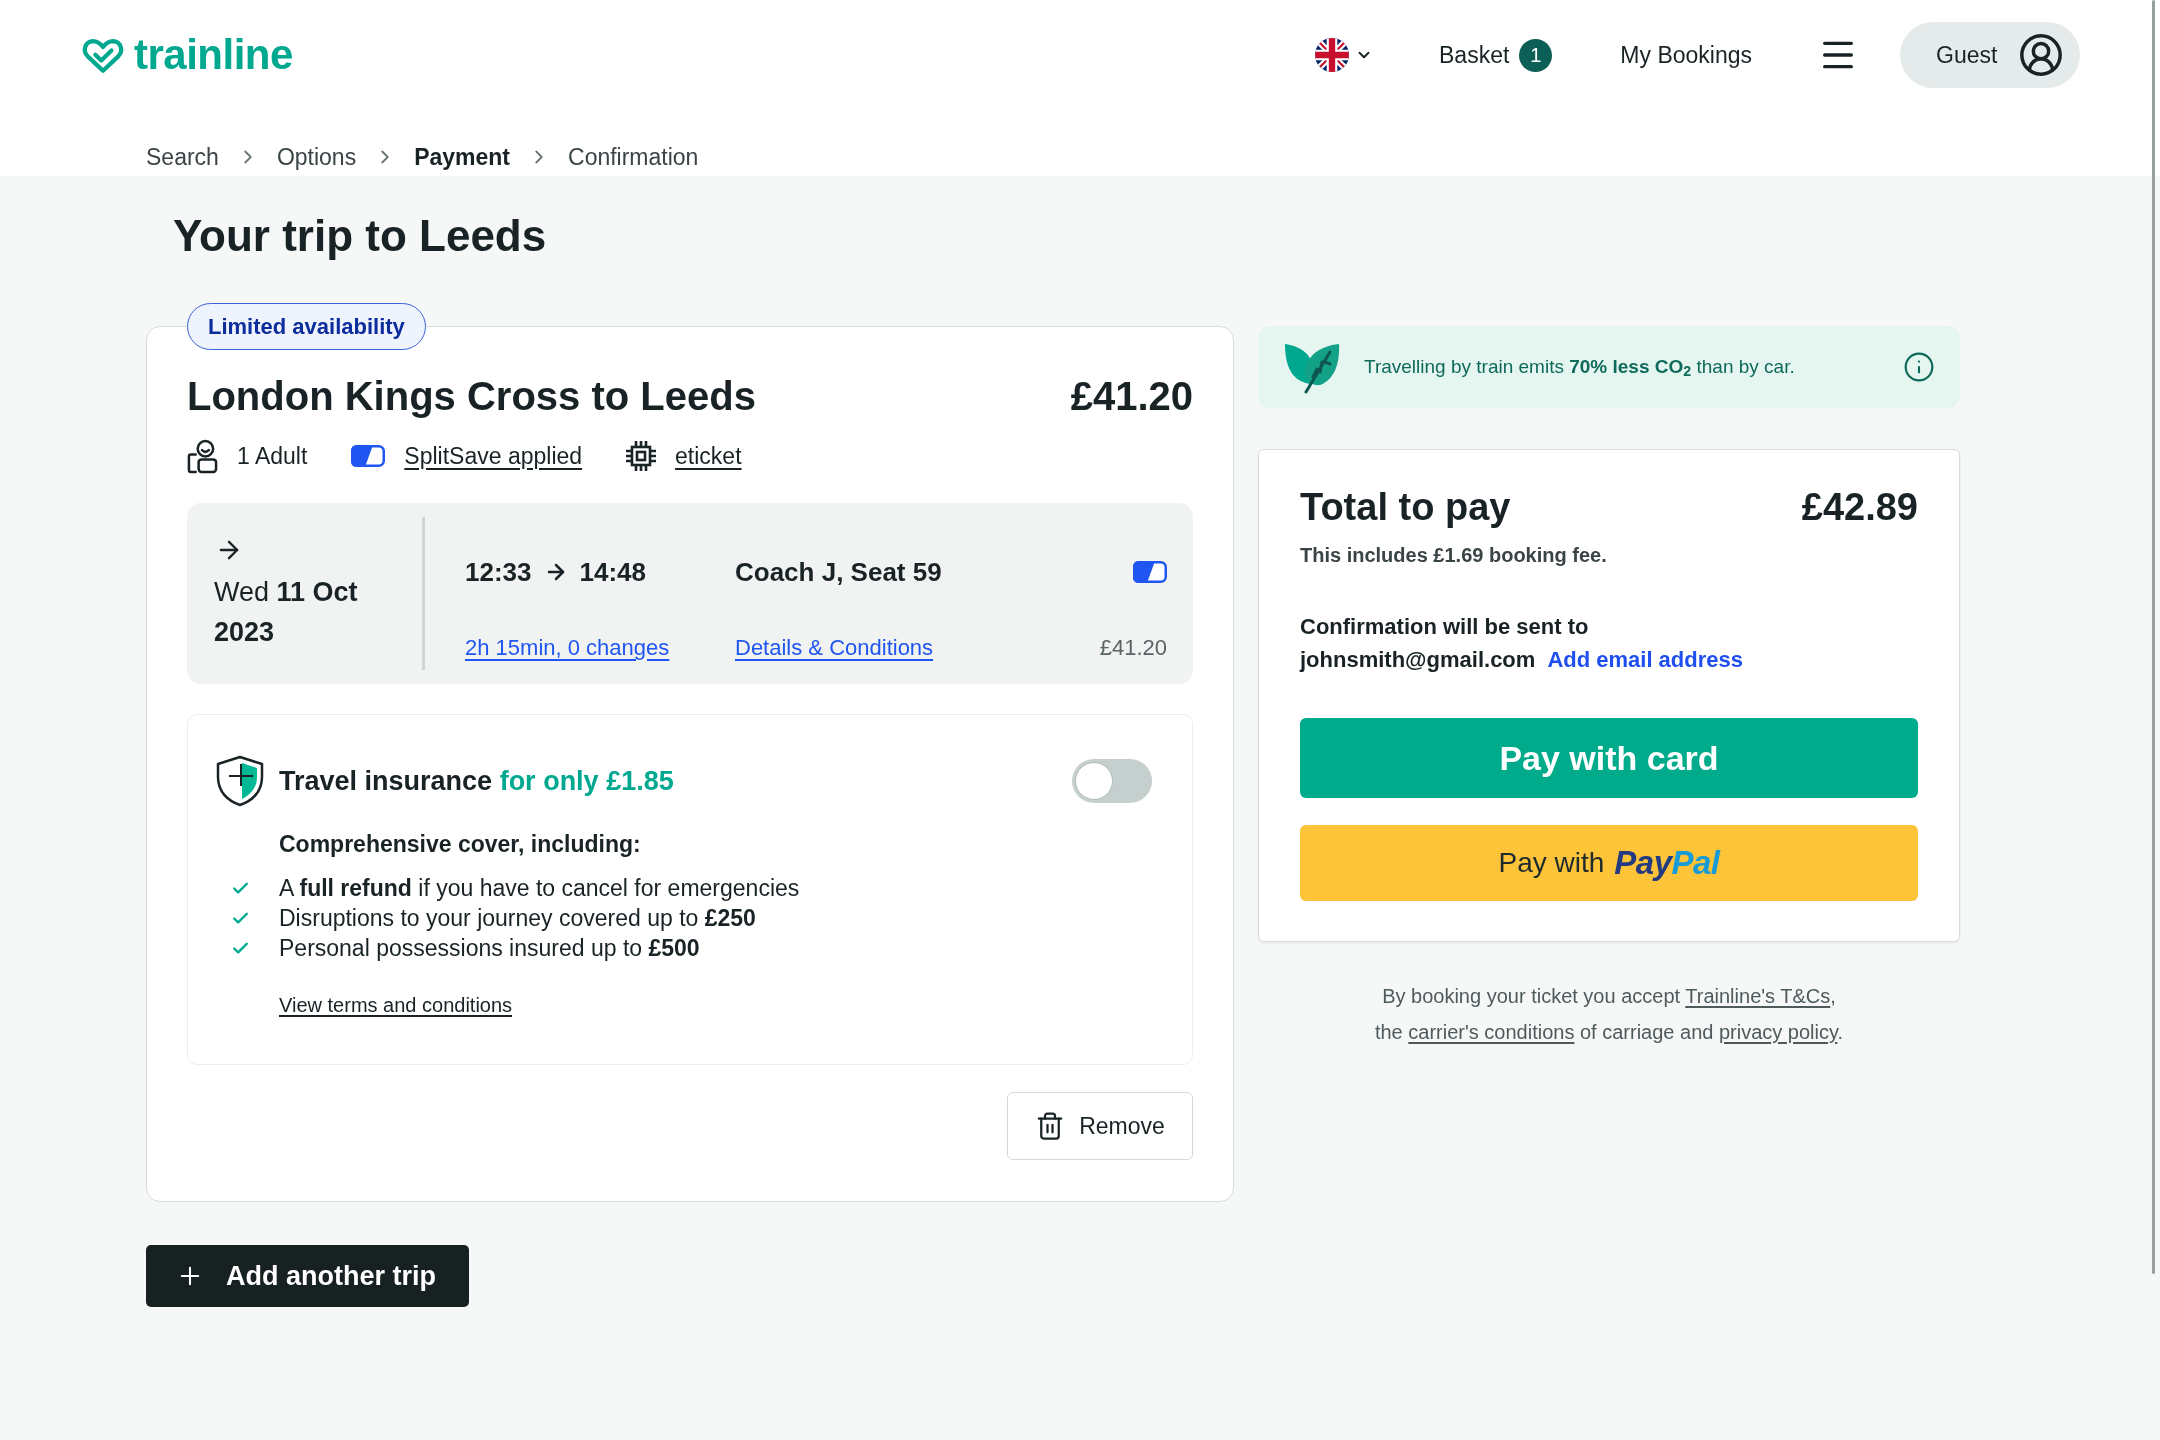  What do you see at coordinates (1536, 55) in the screenshot?
I see `basket-count-badge: 1` at bounding box center [1536, 55].